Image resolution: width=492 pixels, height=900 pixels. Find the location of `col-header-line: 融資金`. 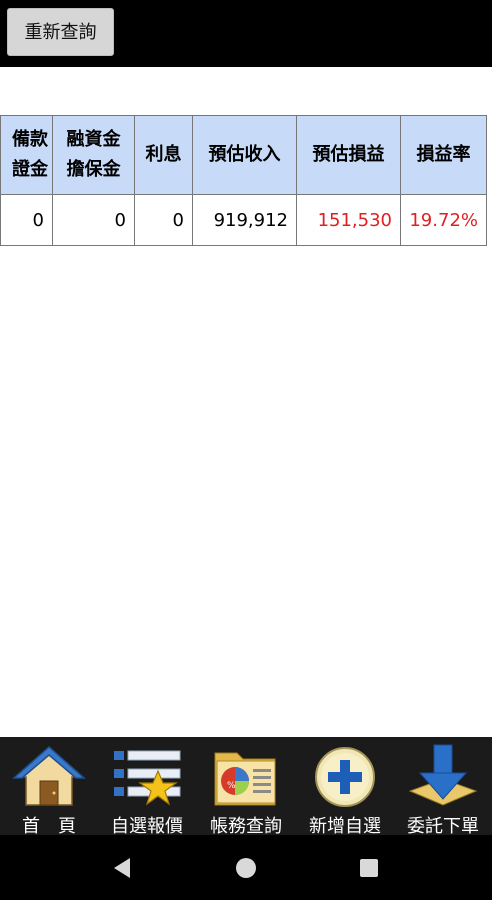

col-header-line: 融資金 is located at coordinates (93, 139).